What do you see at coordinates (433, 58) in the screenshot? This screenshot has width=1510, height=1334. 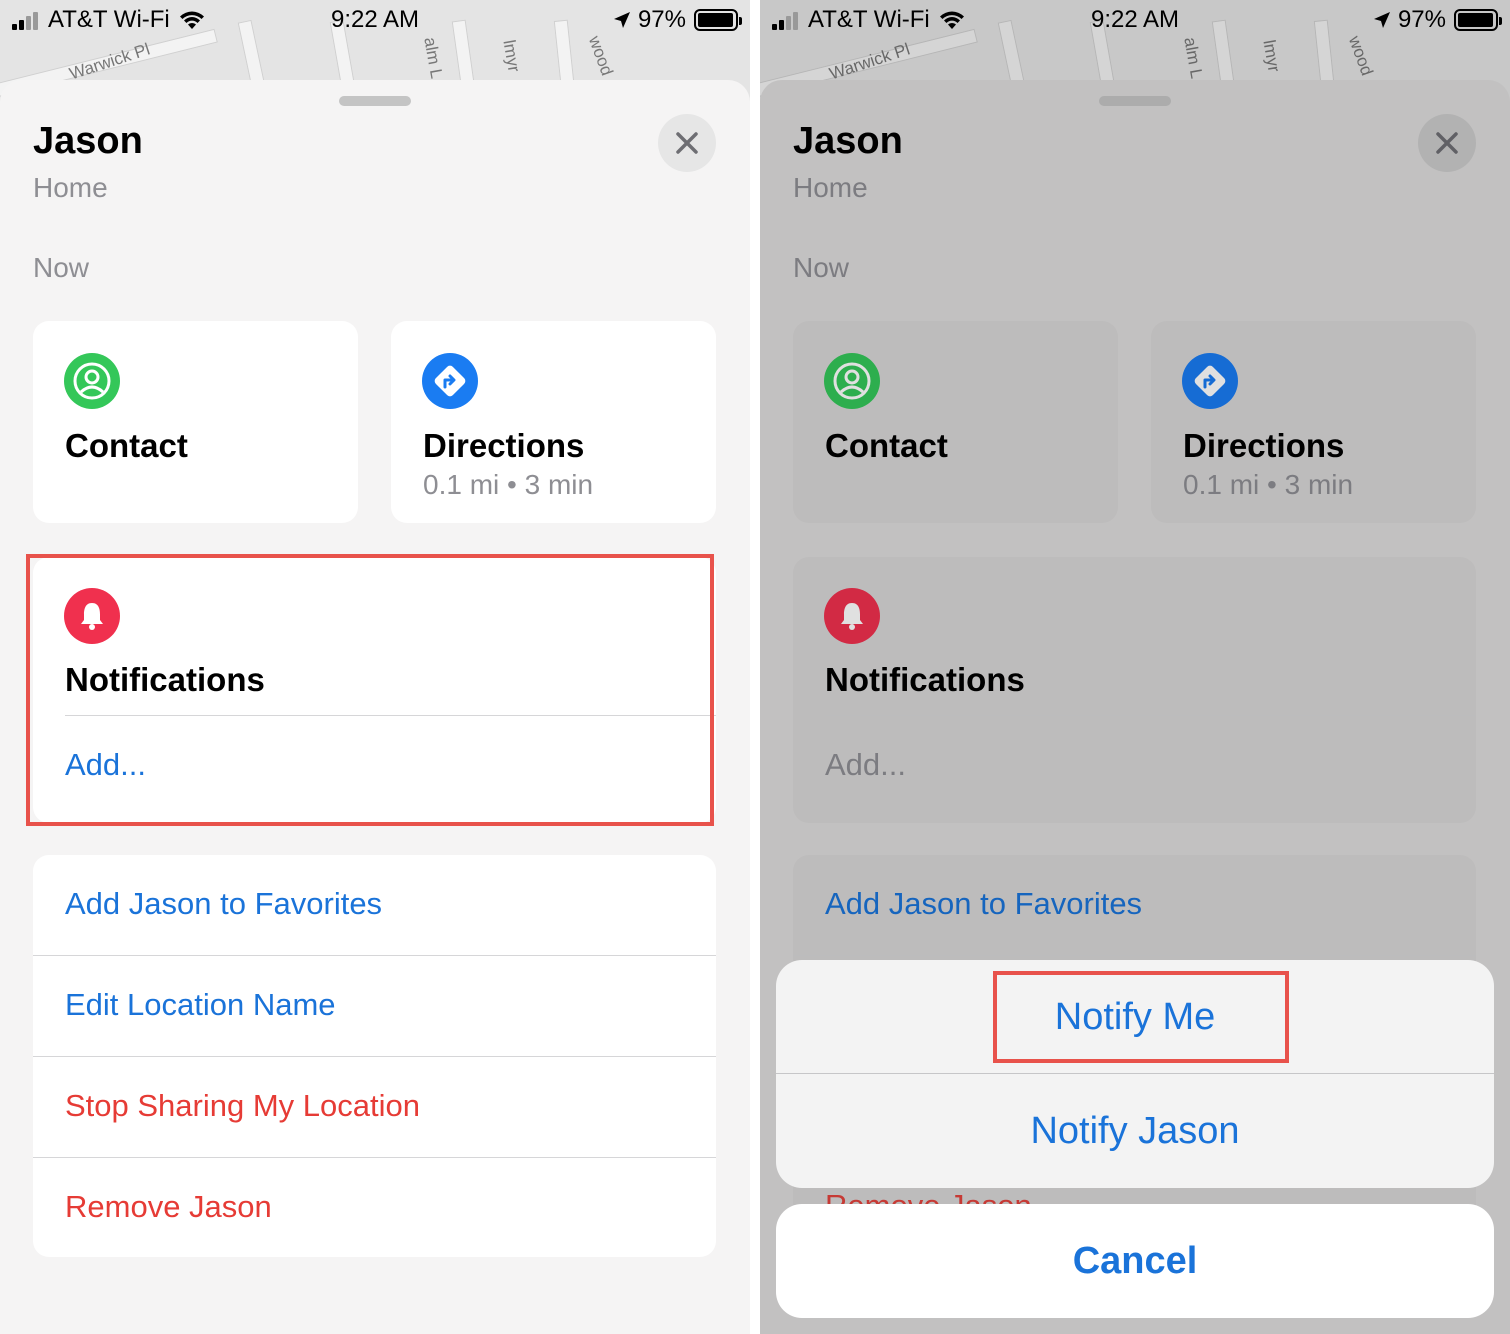 I see `street-label: alm L` at bounding box center [433, 58].